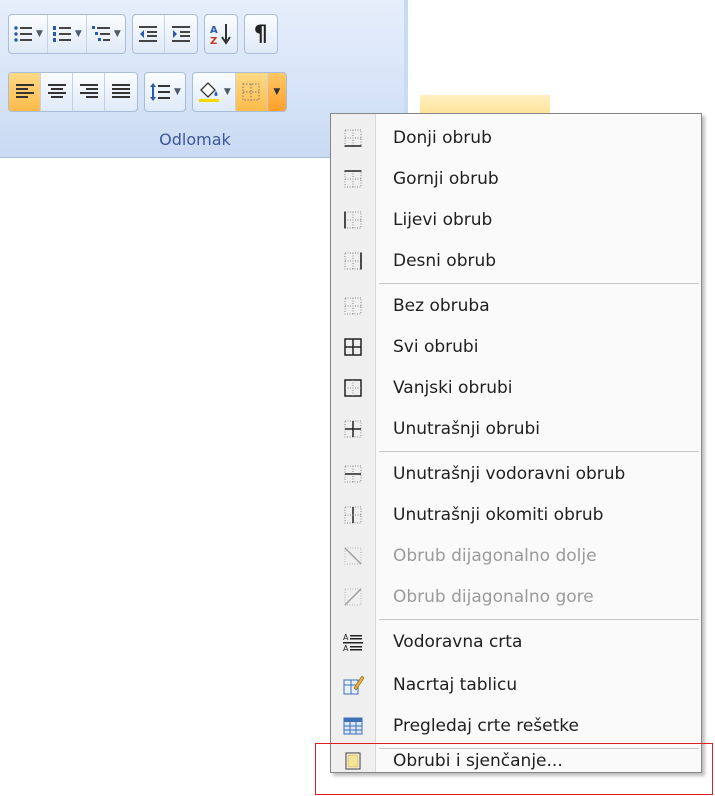 This screenshot has width=715, height=796. I want to click on increase-indent-button, so click(181, 34).